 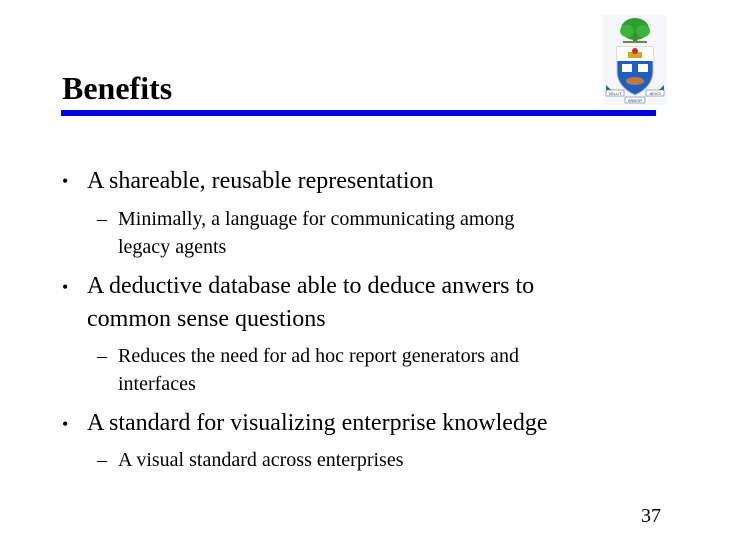 What do you see at coordinates (651, 516) in the screenshot?
I see `page-number: 37` at bounding box center [651, 516].